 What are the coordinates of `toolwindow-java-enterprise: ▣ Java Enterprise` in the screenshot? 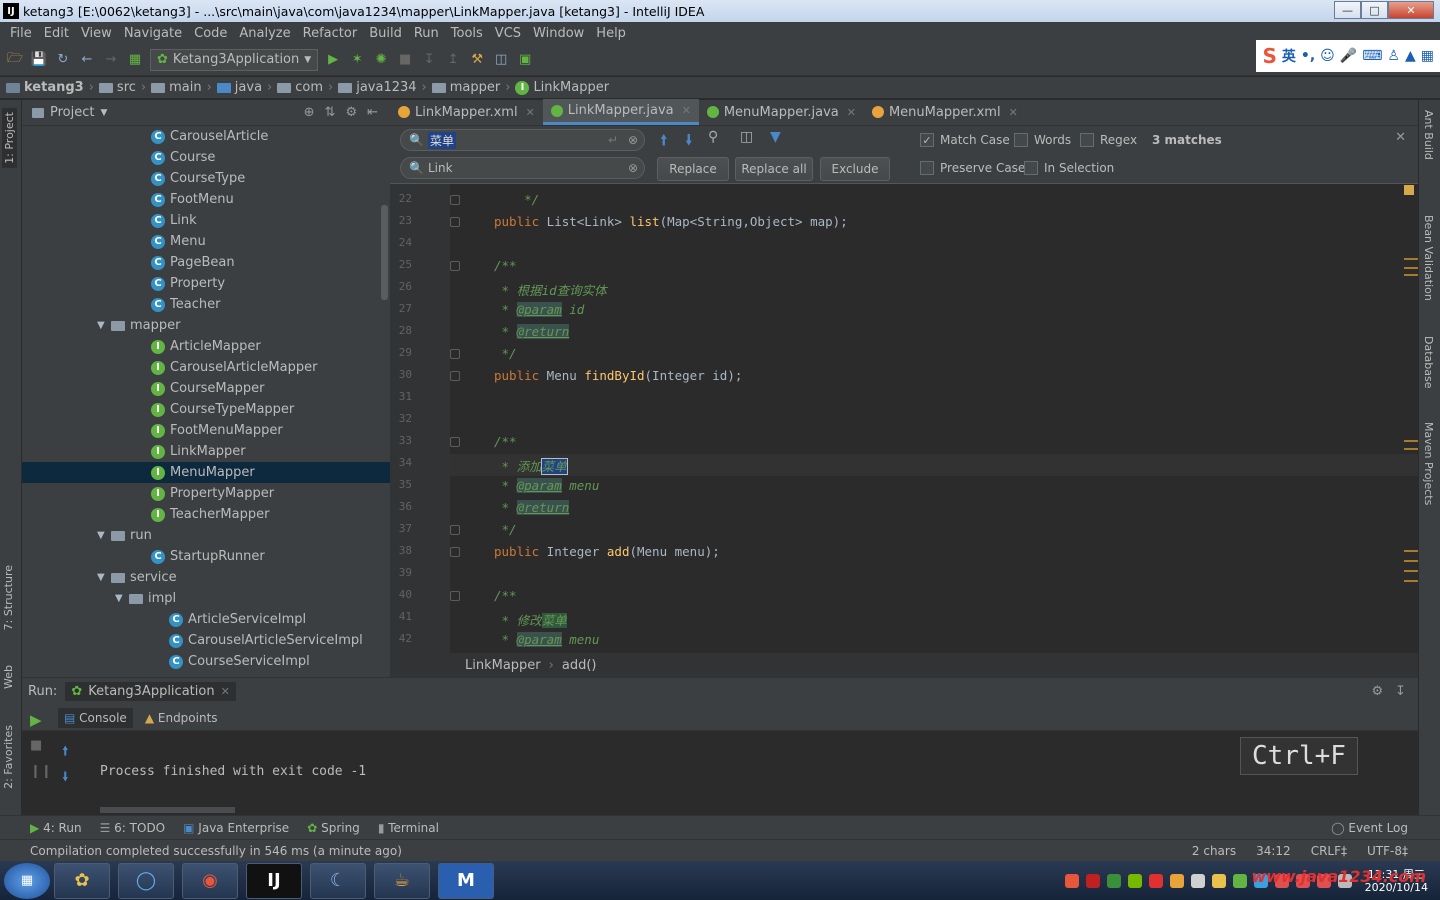 It's located at (236, 828).